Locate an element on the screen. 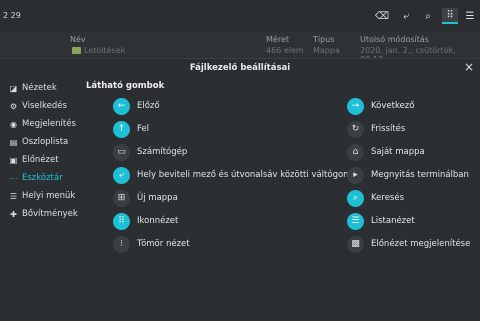 The image size is (480, 321). refresh-icon: ↻ is located at coordinates (355, 129).